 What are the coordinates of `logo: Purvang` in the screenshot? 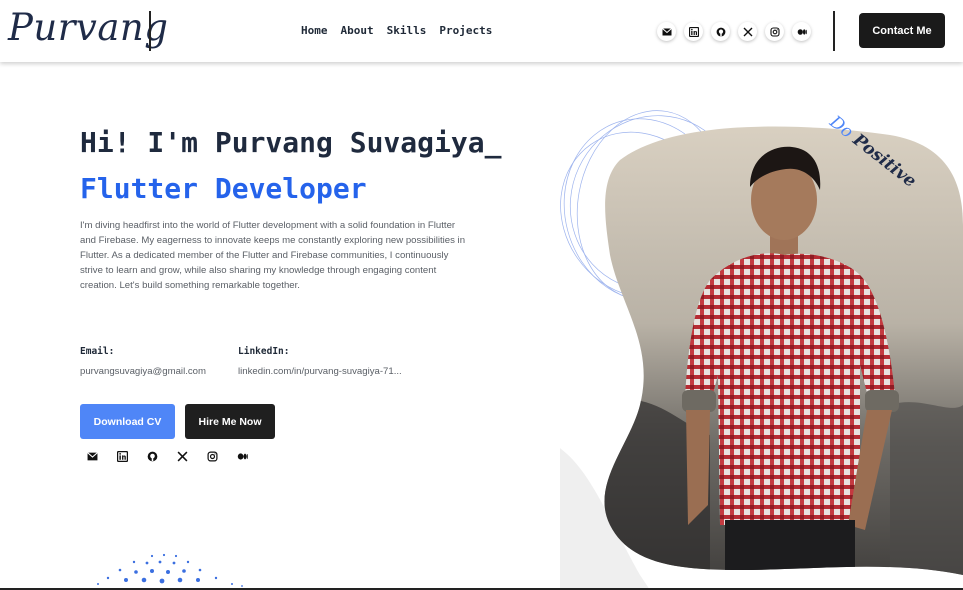 It's located at (88, 27).